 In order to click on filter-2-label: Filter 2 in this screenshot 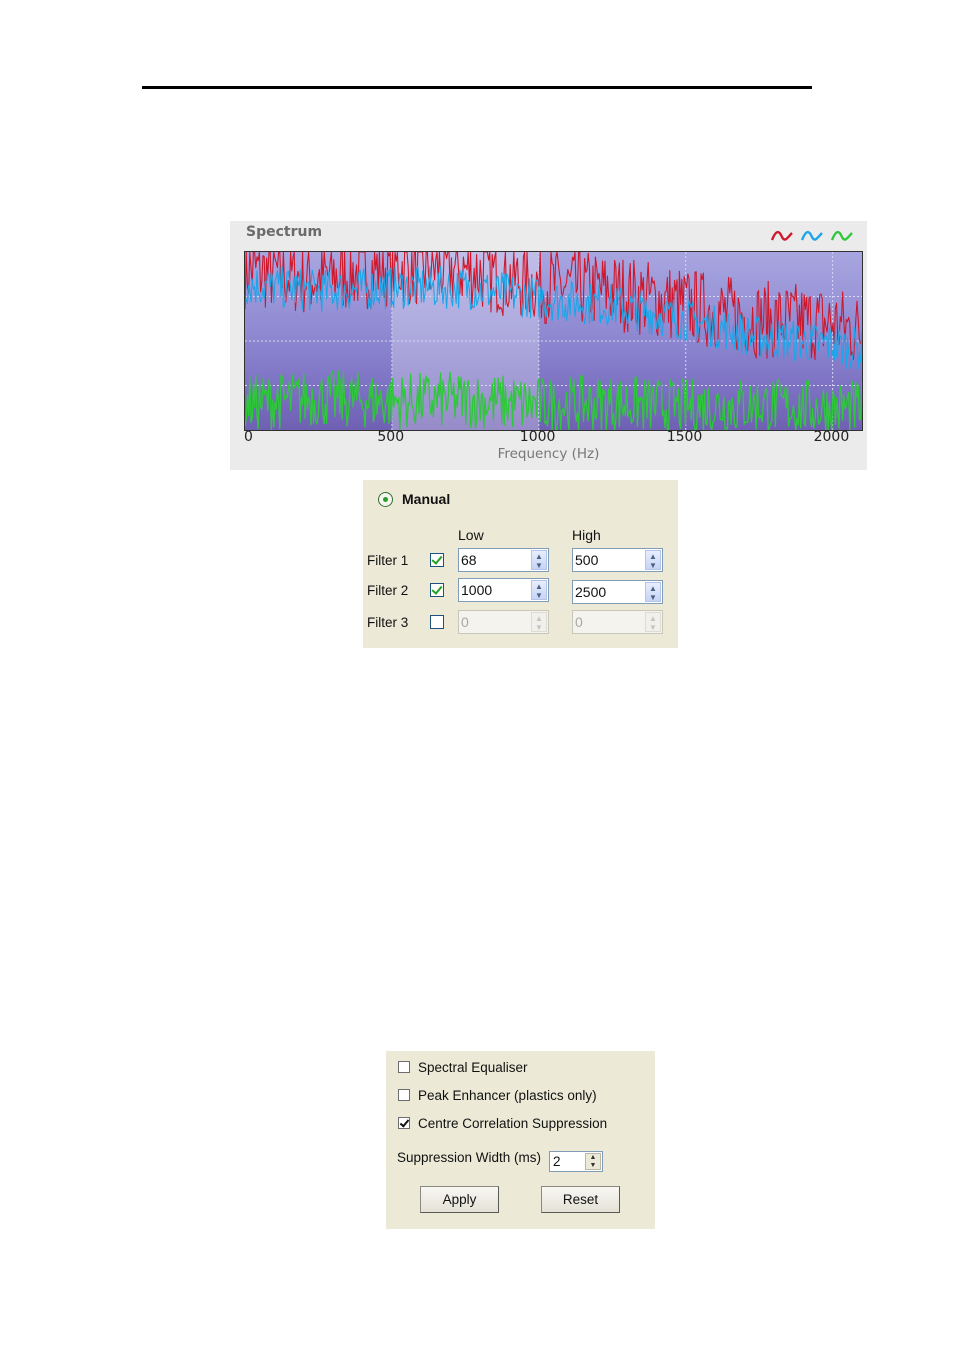, I will do `click(388, 590)`.